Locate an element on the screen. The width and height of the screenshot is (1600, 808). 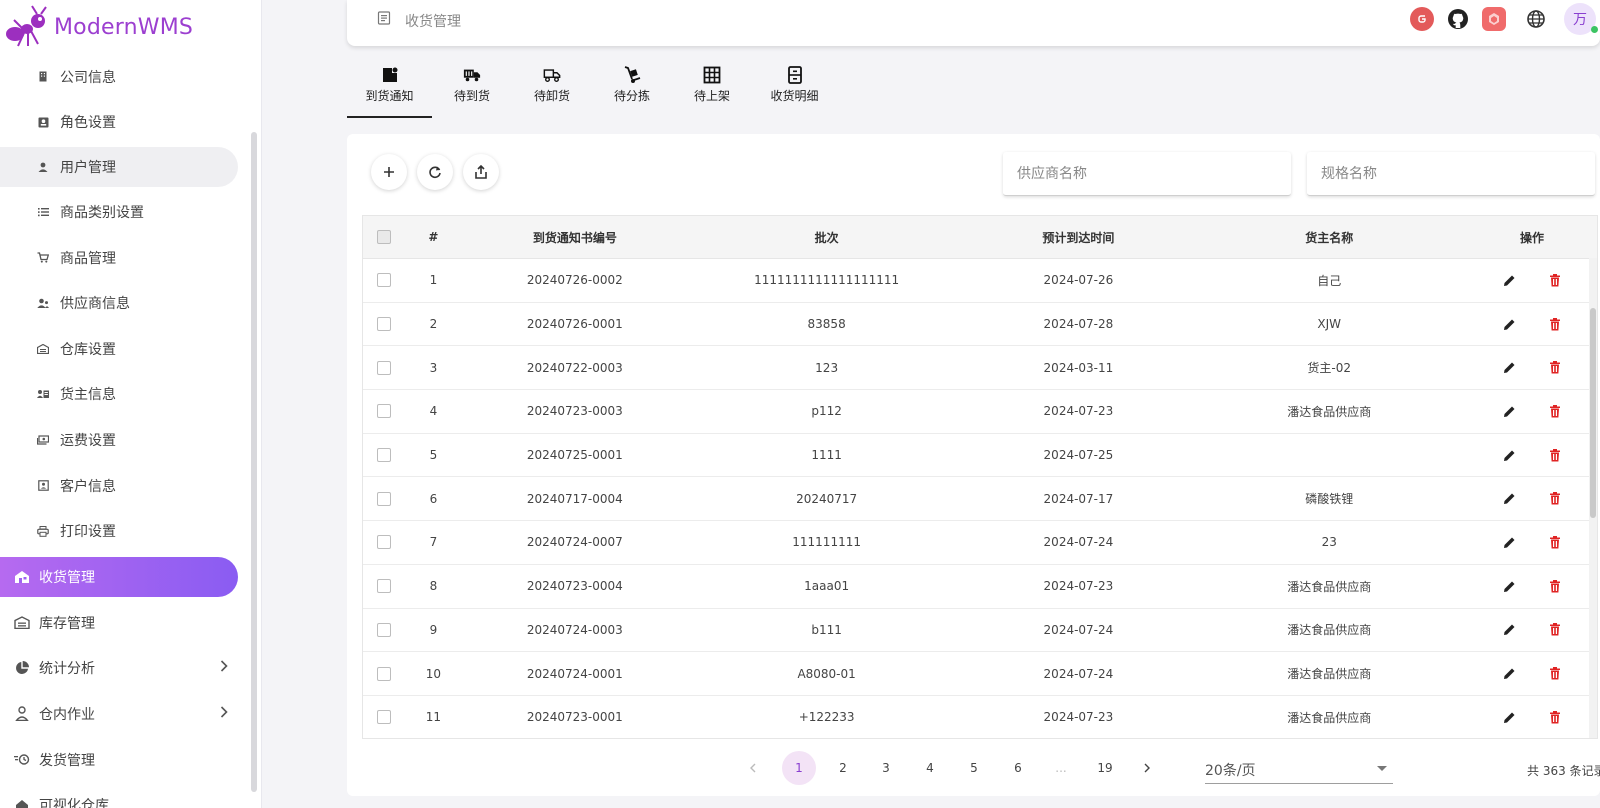
sidebar-item-operations: 仓内作业 is located at coordinates (125, 714).